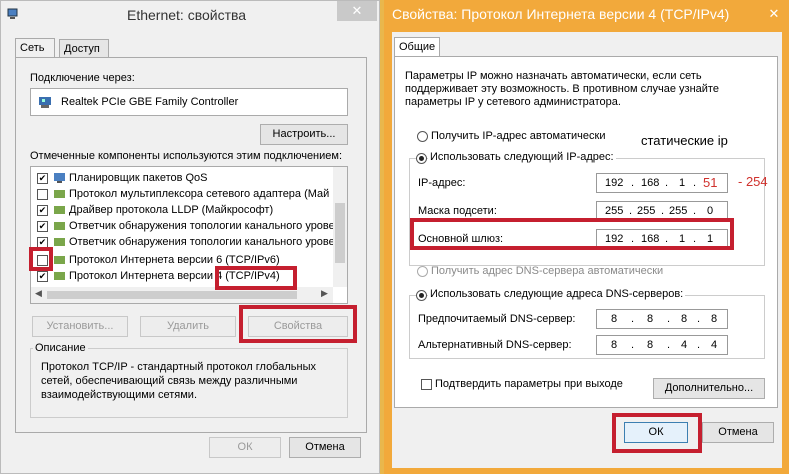  Describe the element at coordinates (60, 348) in the screenshot. I see `description-title: Описание` at that location.